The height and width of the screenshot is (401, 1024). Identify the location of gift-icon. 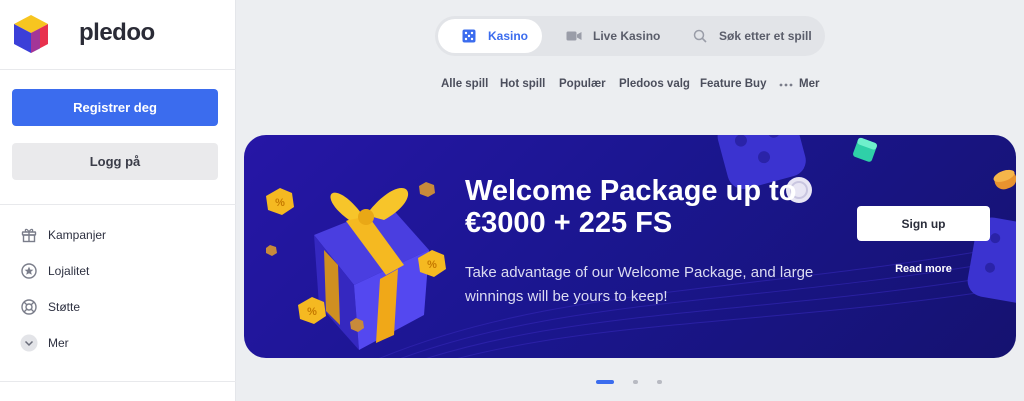
(29, 235).